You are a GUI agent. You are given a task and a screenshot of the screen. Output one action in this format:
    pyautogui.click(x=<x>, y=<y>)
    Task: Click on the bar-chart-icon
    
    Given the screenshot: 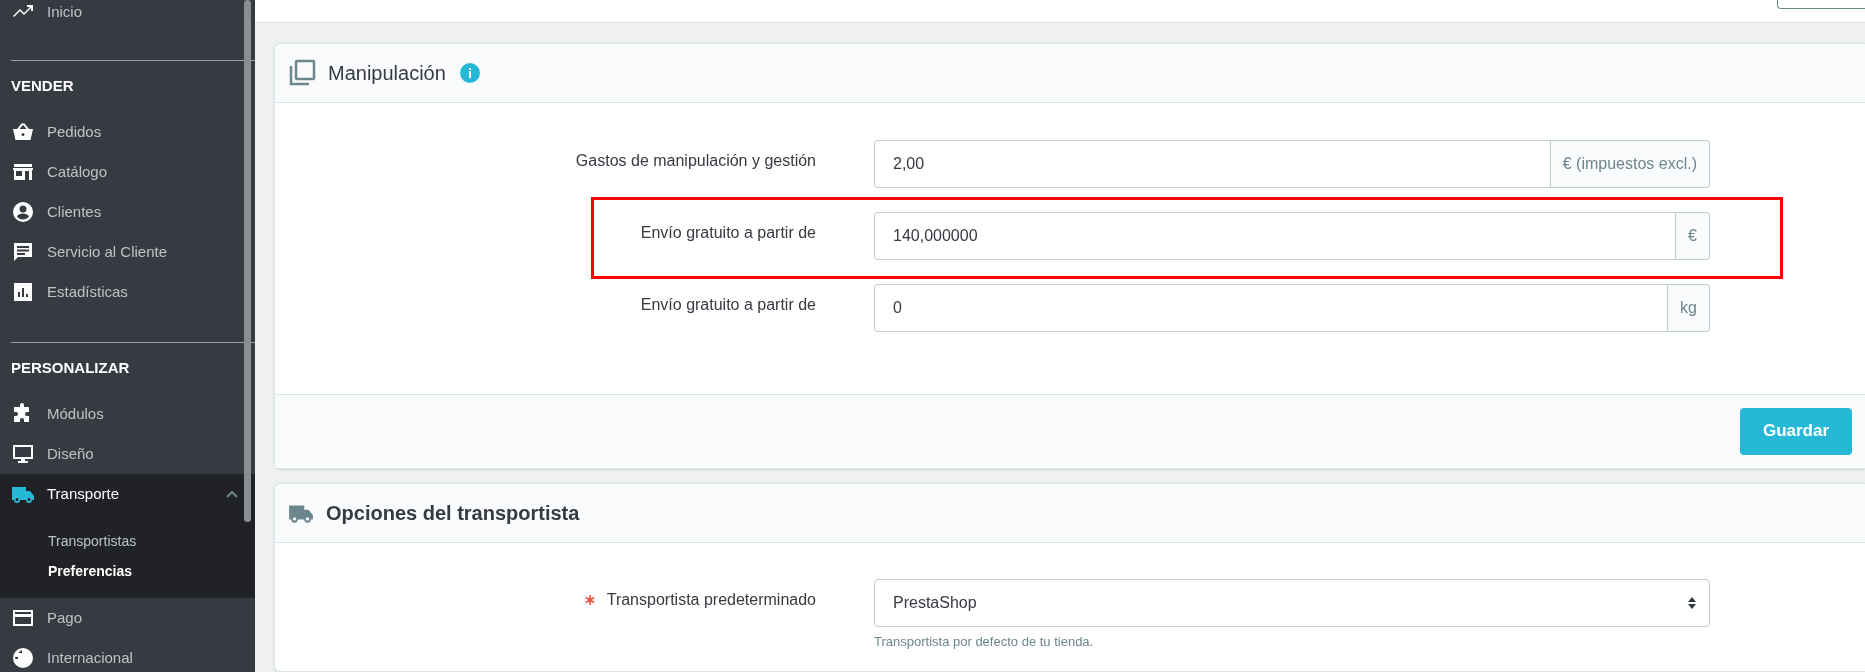 What is the action you would take?
    pyautogui.click(x=23, y=292)
    